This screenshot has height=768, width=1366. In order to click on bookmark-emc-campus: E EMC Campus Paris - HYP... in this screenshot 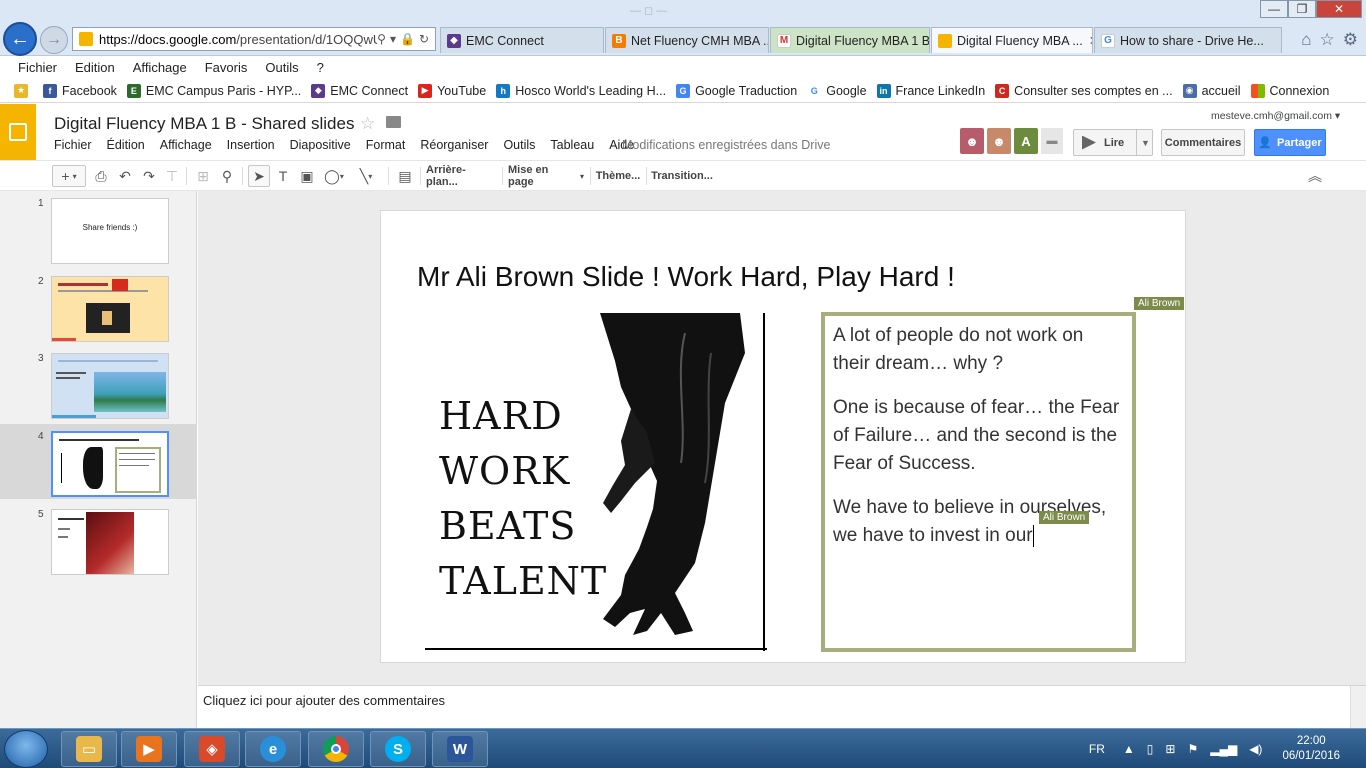, I will do `click(213, 90)`.